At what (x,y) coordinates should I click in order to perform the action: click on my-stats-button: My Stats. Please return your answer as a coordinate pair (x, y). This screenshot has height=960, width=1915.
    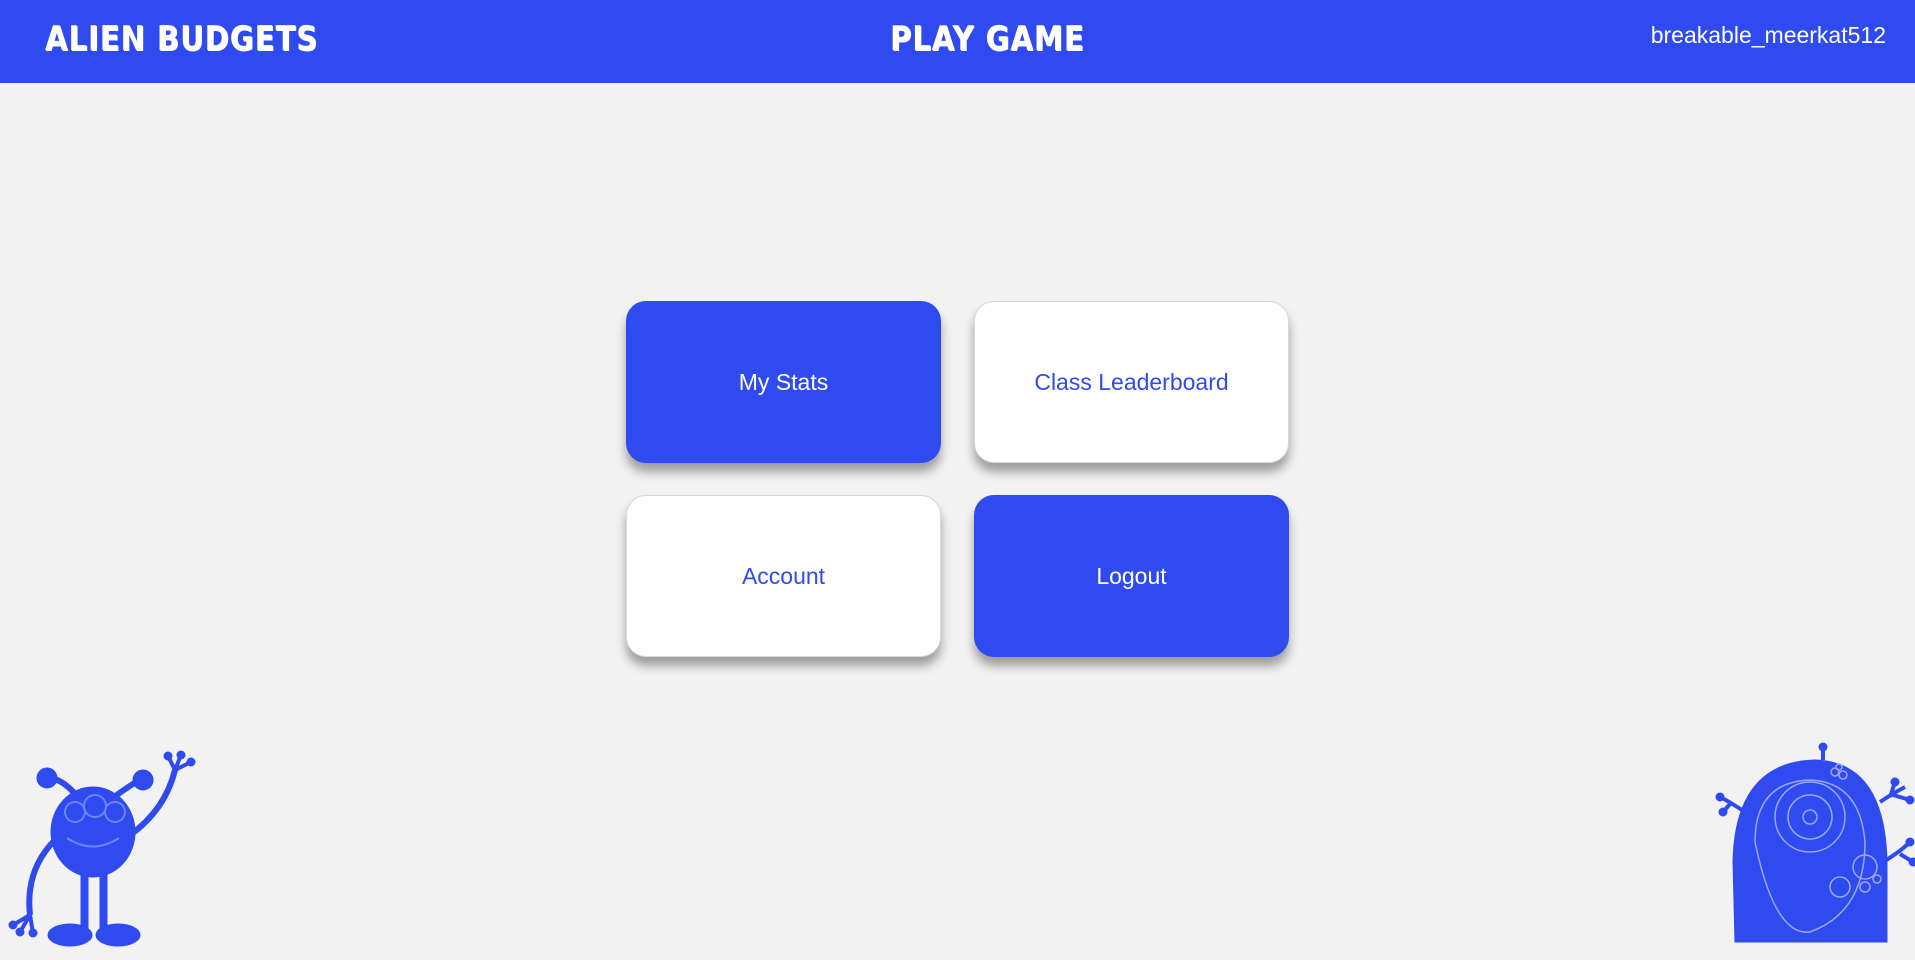
    Looking at the image, I should click on (783, 382).